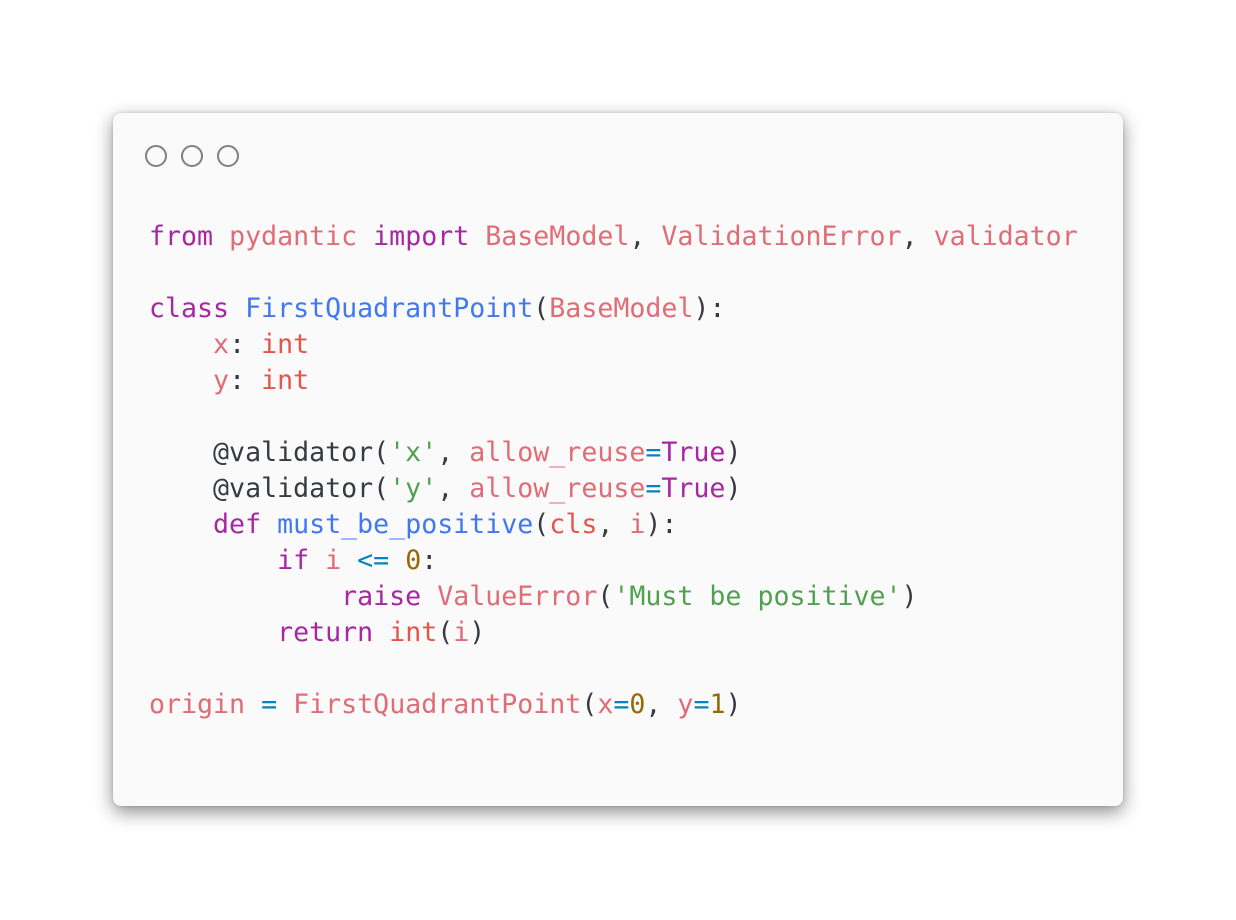 This screenshot has width=1236, height=920. What do you see at coordinates (573, 524) in the screenshot?
I see `code-token: cls` at bounding box center [573, 524].